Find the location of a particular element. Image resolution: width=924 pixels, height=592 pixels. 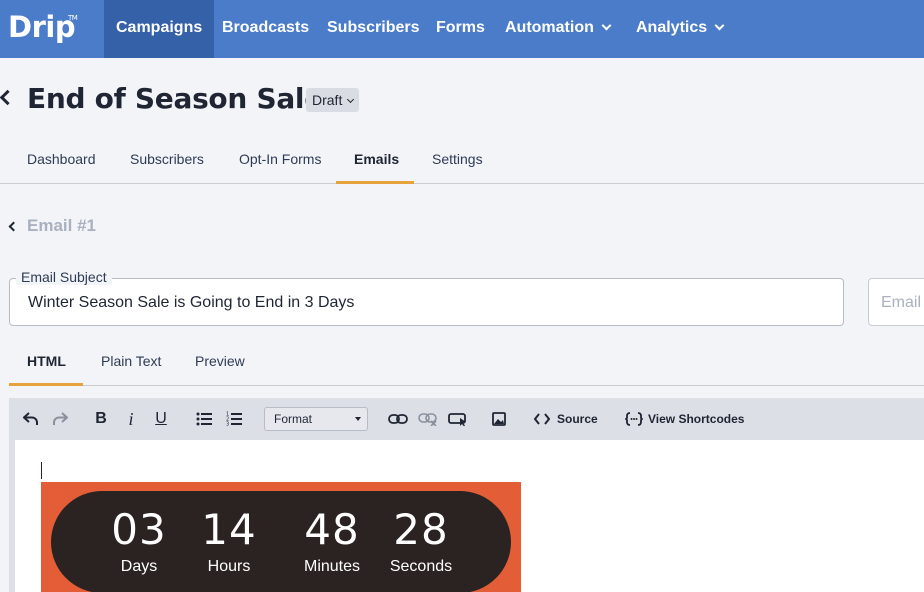

image-icon is located at coordinates (499, 419).